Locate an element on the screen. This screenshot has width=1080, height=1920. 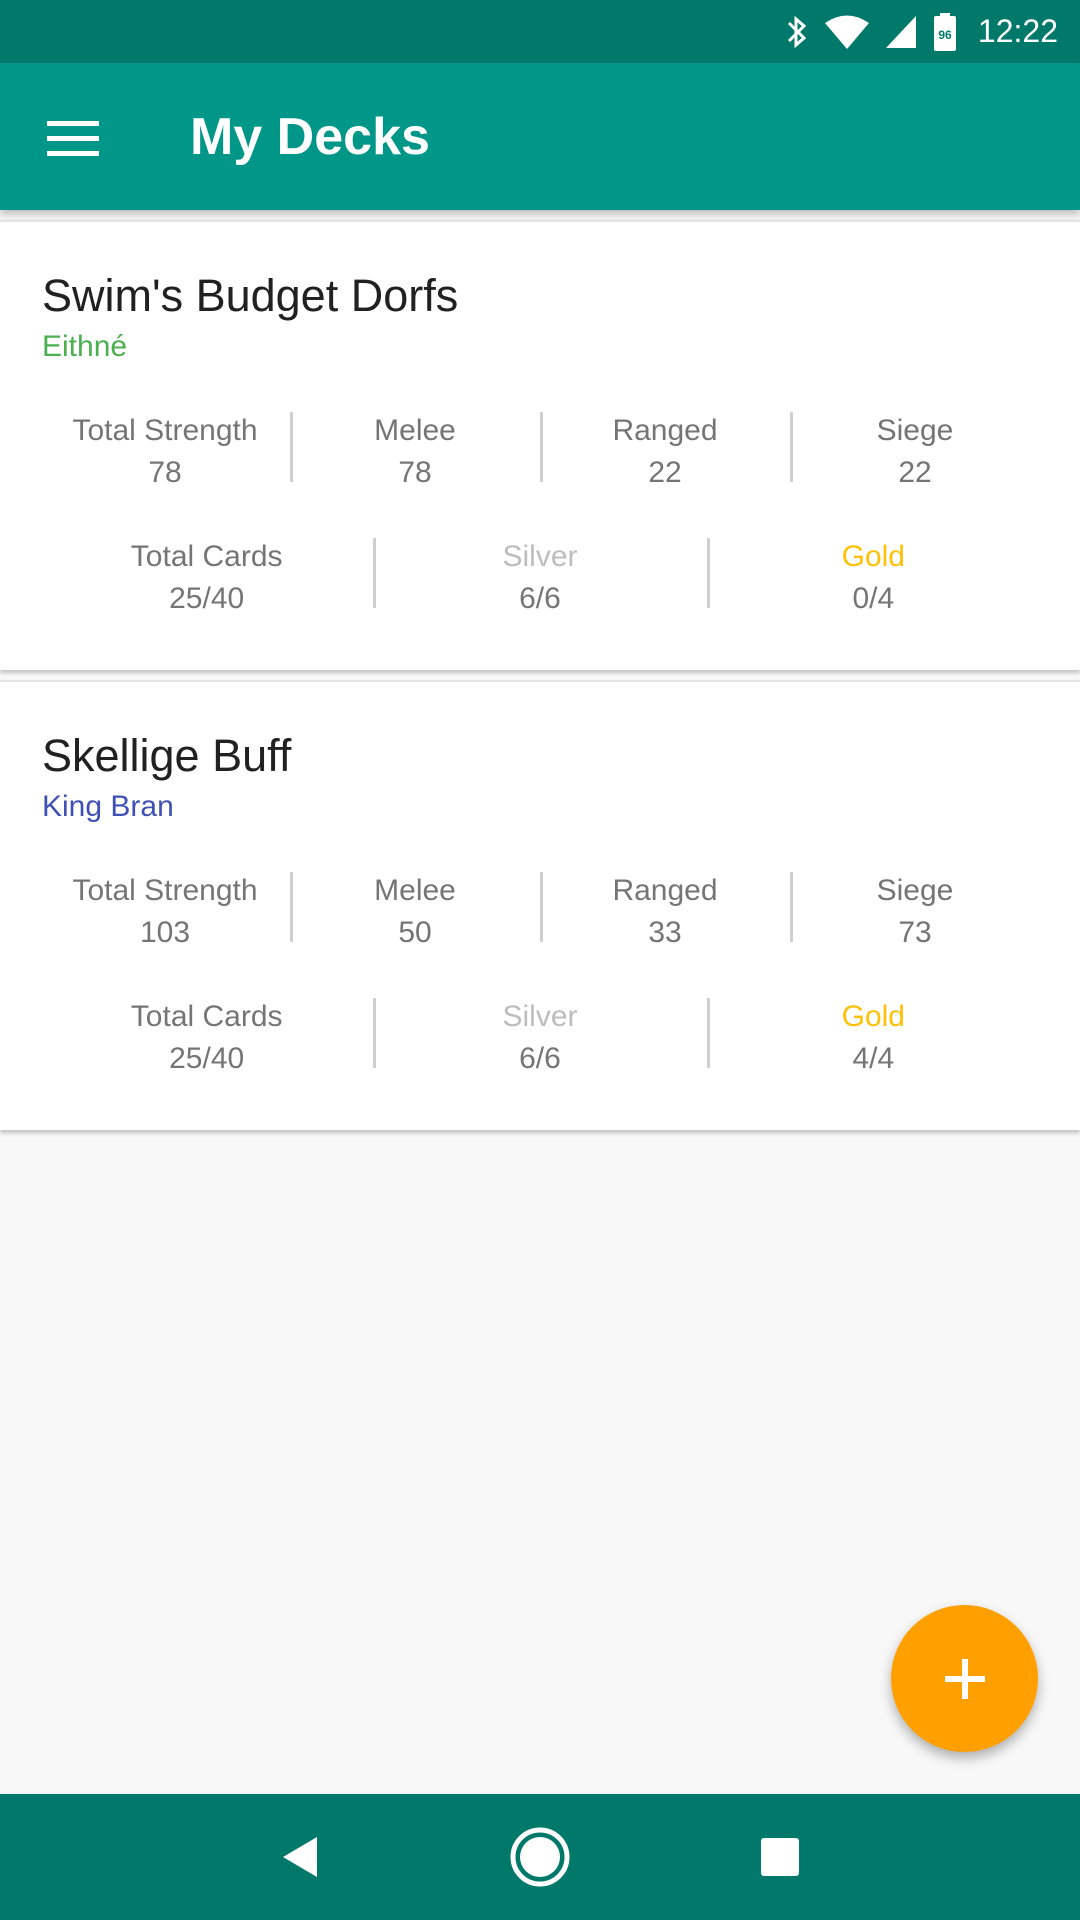
page-title: My Decks is located at coordinates (310, 137).